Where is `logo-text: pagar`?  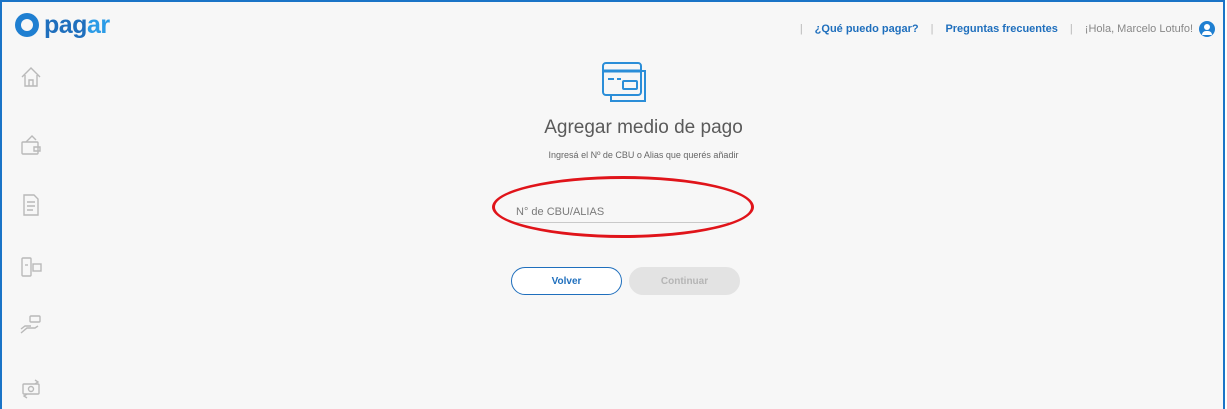 logo-text: pagar is located at coordinates (77, 25).